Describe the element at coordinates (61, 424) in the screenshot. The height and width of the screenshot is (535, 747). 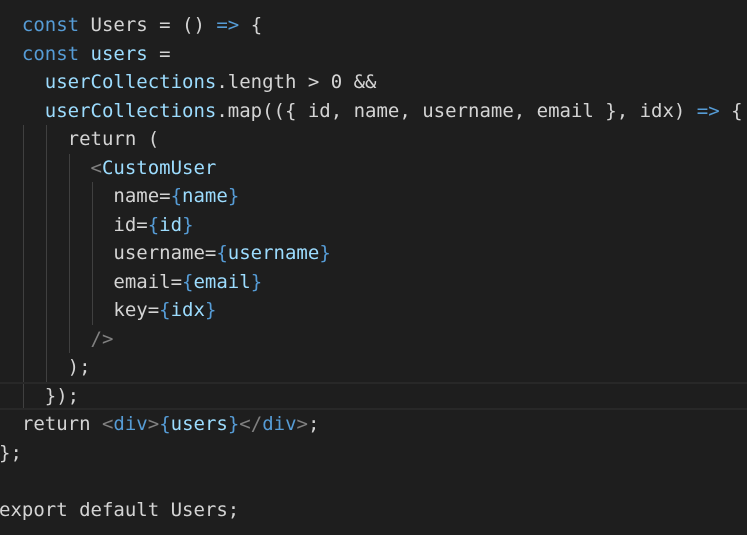
I see `code-token: return` at that location.